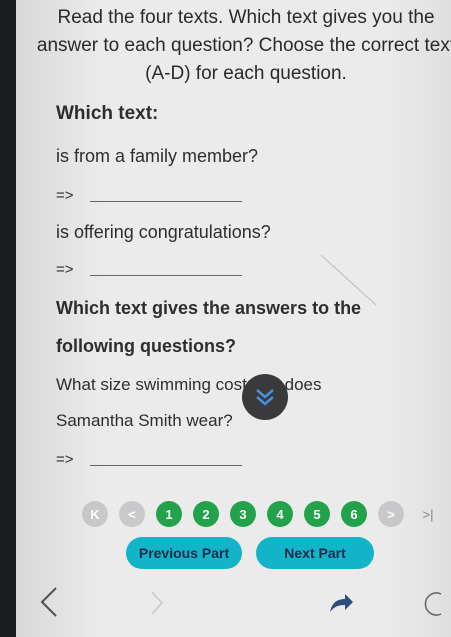 The height and width of the screenshot is (637, 451). Describe the element at coordinates (233, 608) in the screenshot. I see `browser-nav-bar` at that location.